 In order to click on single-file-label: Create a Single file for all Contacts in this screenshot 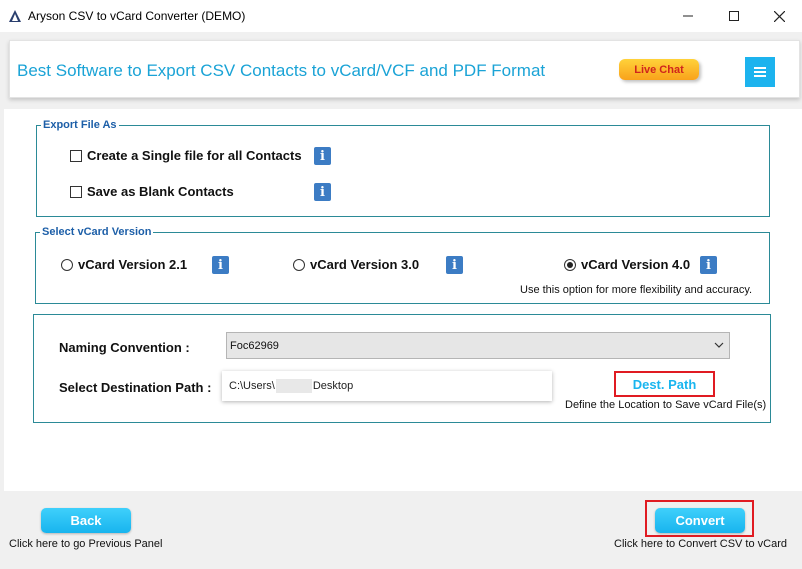, I will do `click(194, 155)`.